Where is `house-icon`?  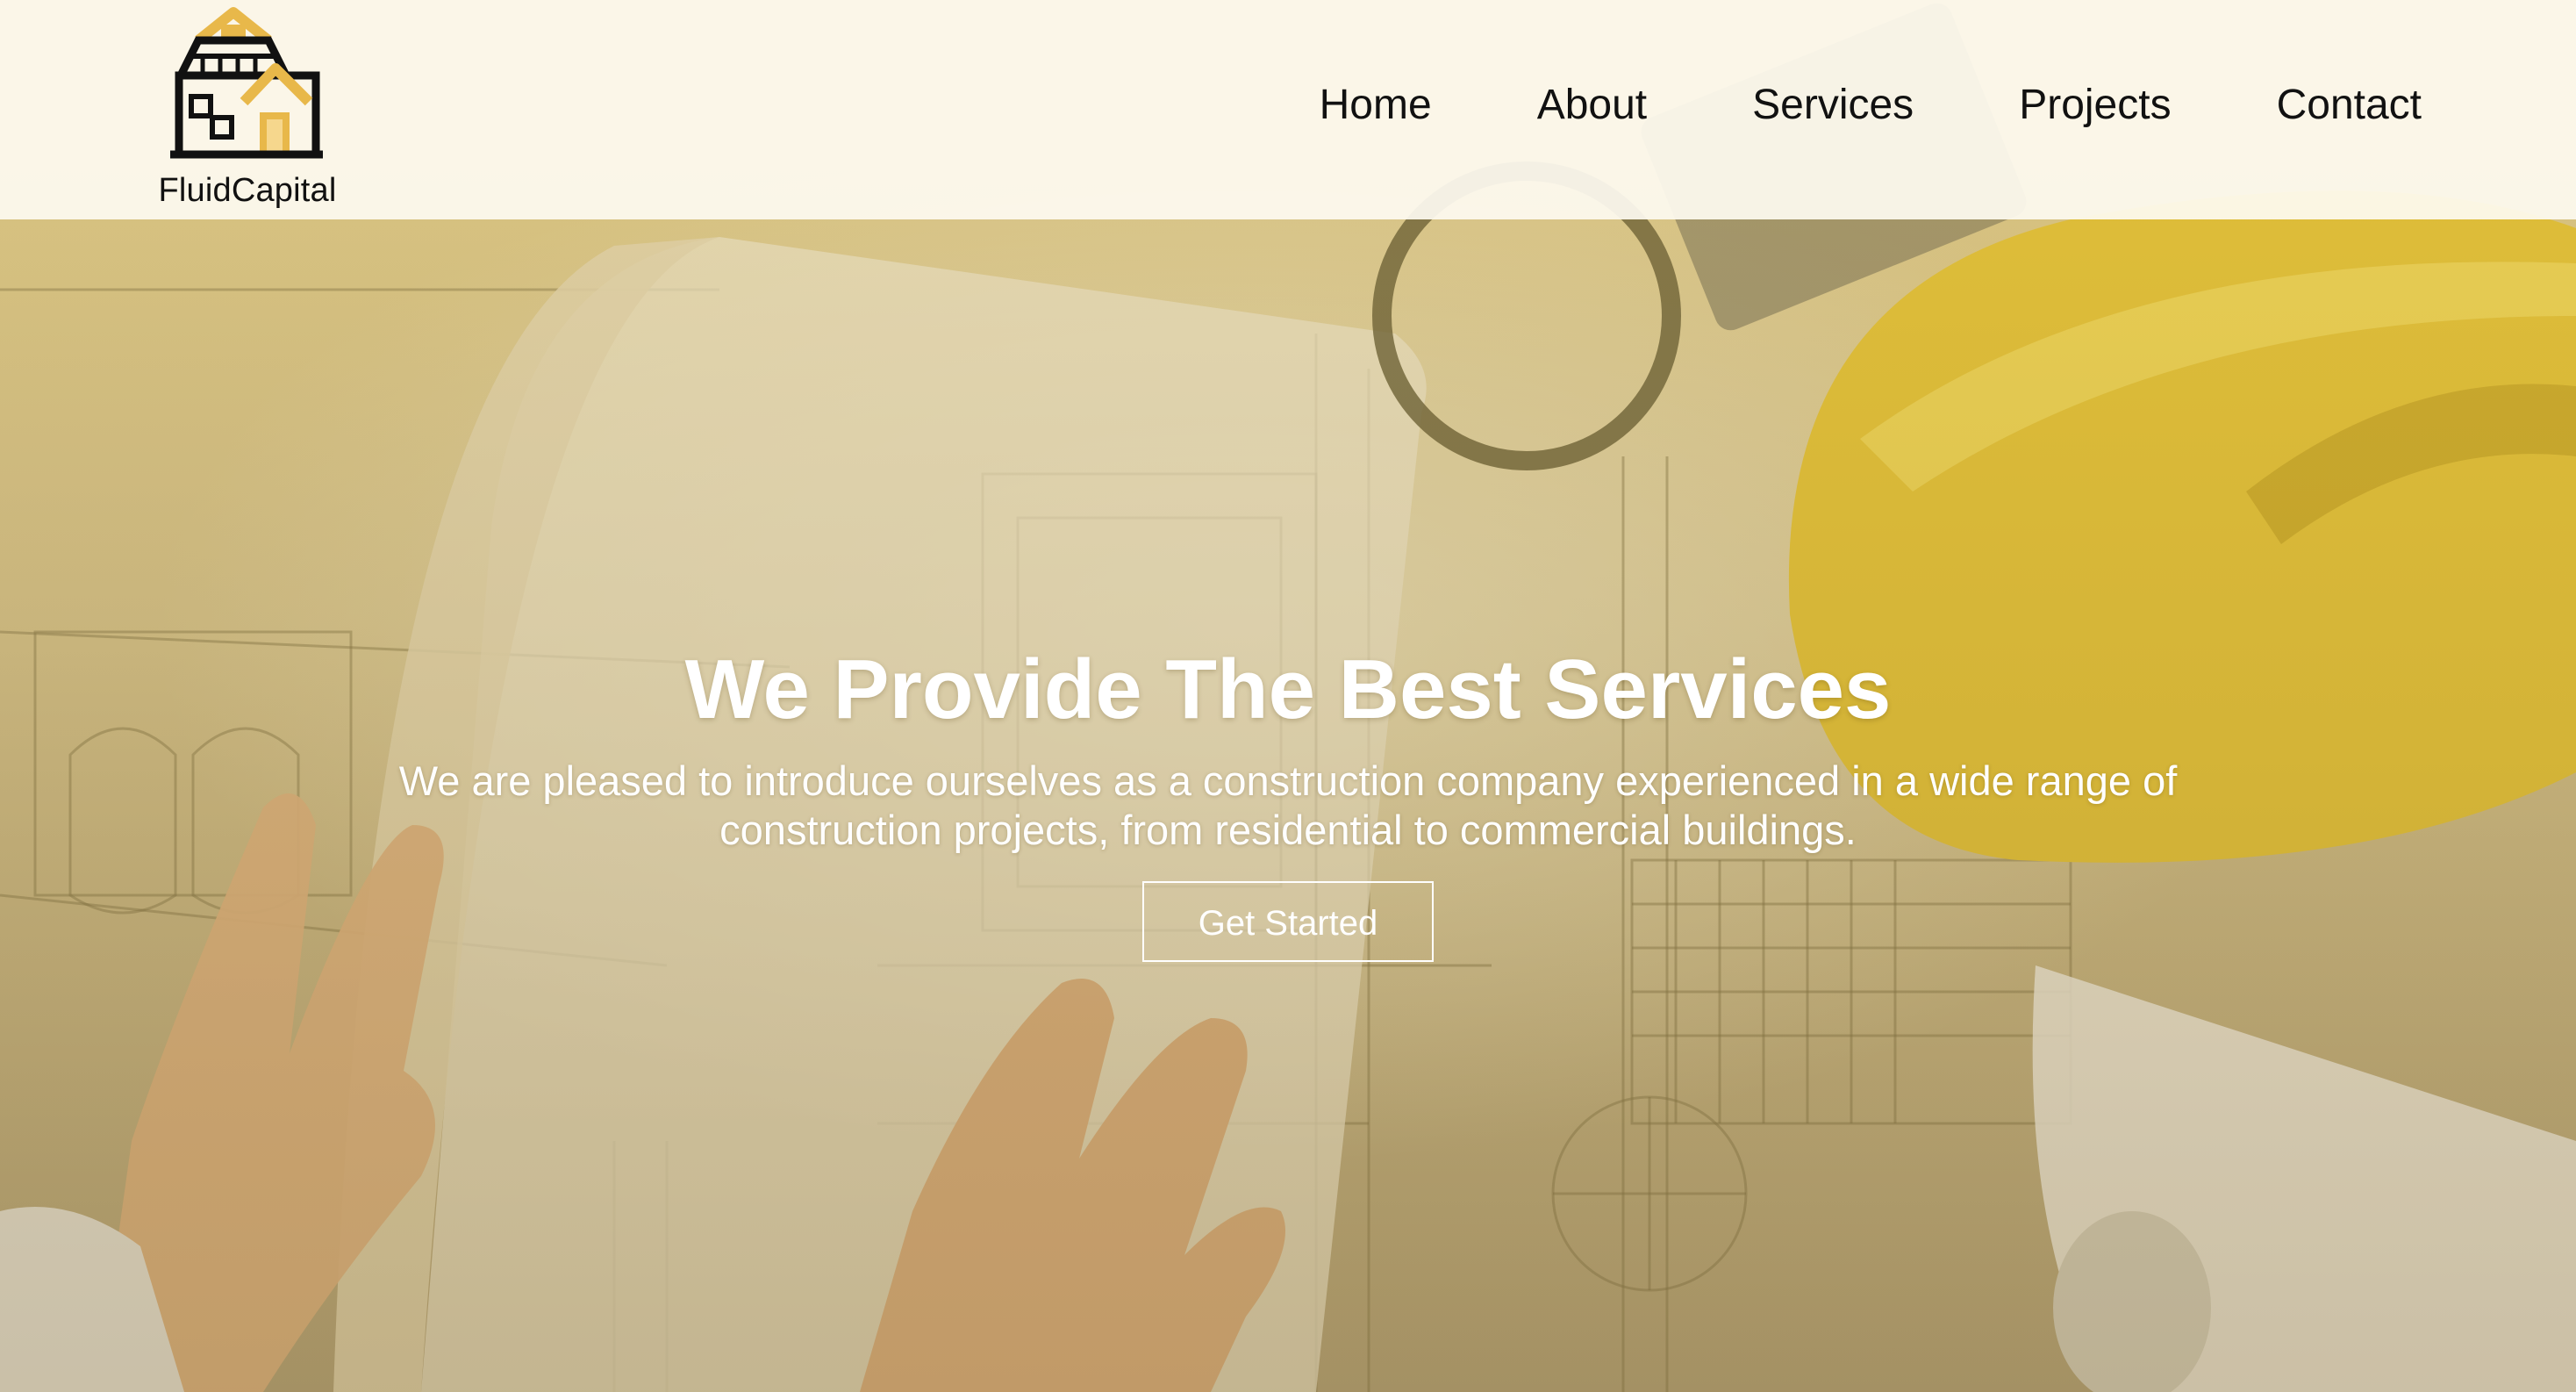 house-icon is located at coordinates (246, 83).